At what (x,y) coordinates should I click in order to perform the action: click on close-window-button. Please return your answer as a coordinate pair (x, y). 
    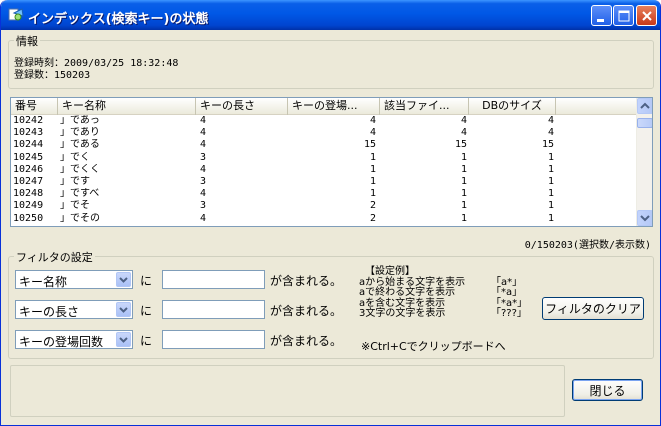
    Looking at the image, I should click on (646, 15).